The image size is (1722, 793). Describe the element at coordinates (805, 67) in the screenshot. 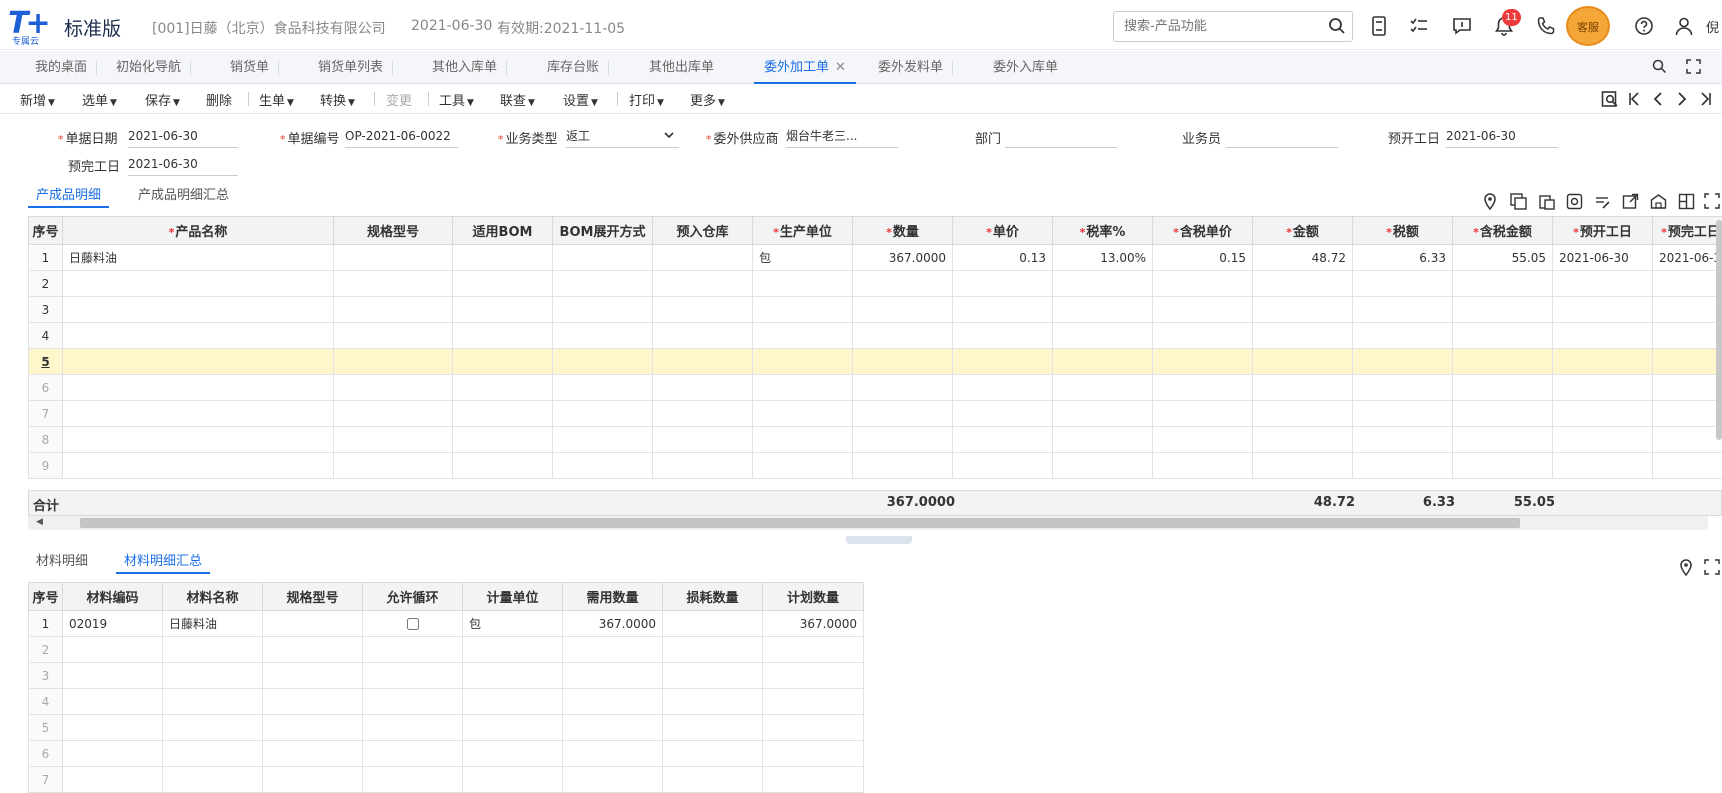

I see `tab-outsource-order: 委外加工单✕` at that location.